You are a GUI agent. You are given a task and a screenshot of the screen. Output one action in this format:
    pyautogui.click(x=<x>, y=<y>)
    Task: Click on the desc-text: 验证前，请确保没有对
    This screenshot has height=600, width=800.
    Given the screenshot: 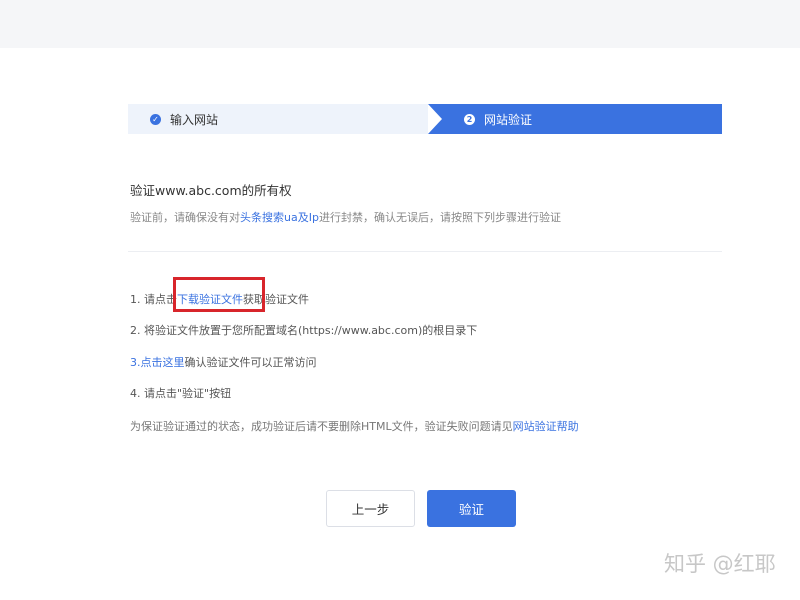 What is the action you would take?
    pyautogui.click(x=185, y=217)
    